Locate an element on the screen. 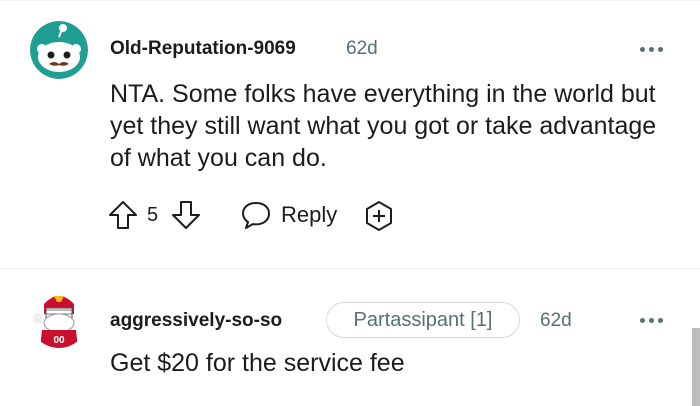 Image resolution: width=700 pixels, height=406 pixels. avatar is located at coordinates (59, 50).